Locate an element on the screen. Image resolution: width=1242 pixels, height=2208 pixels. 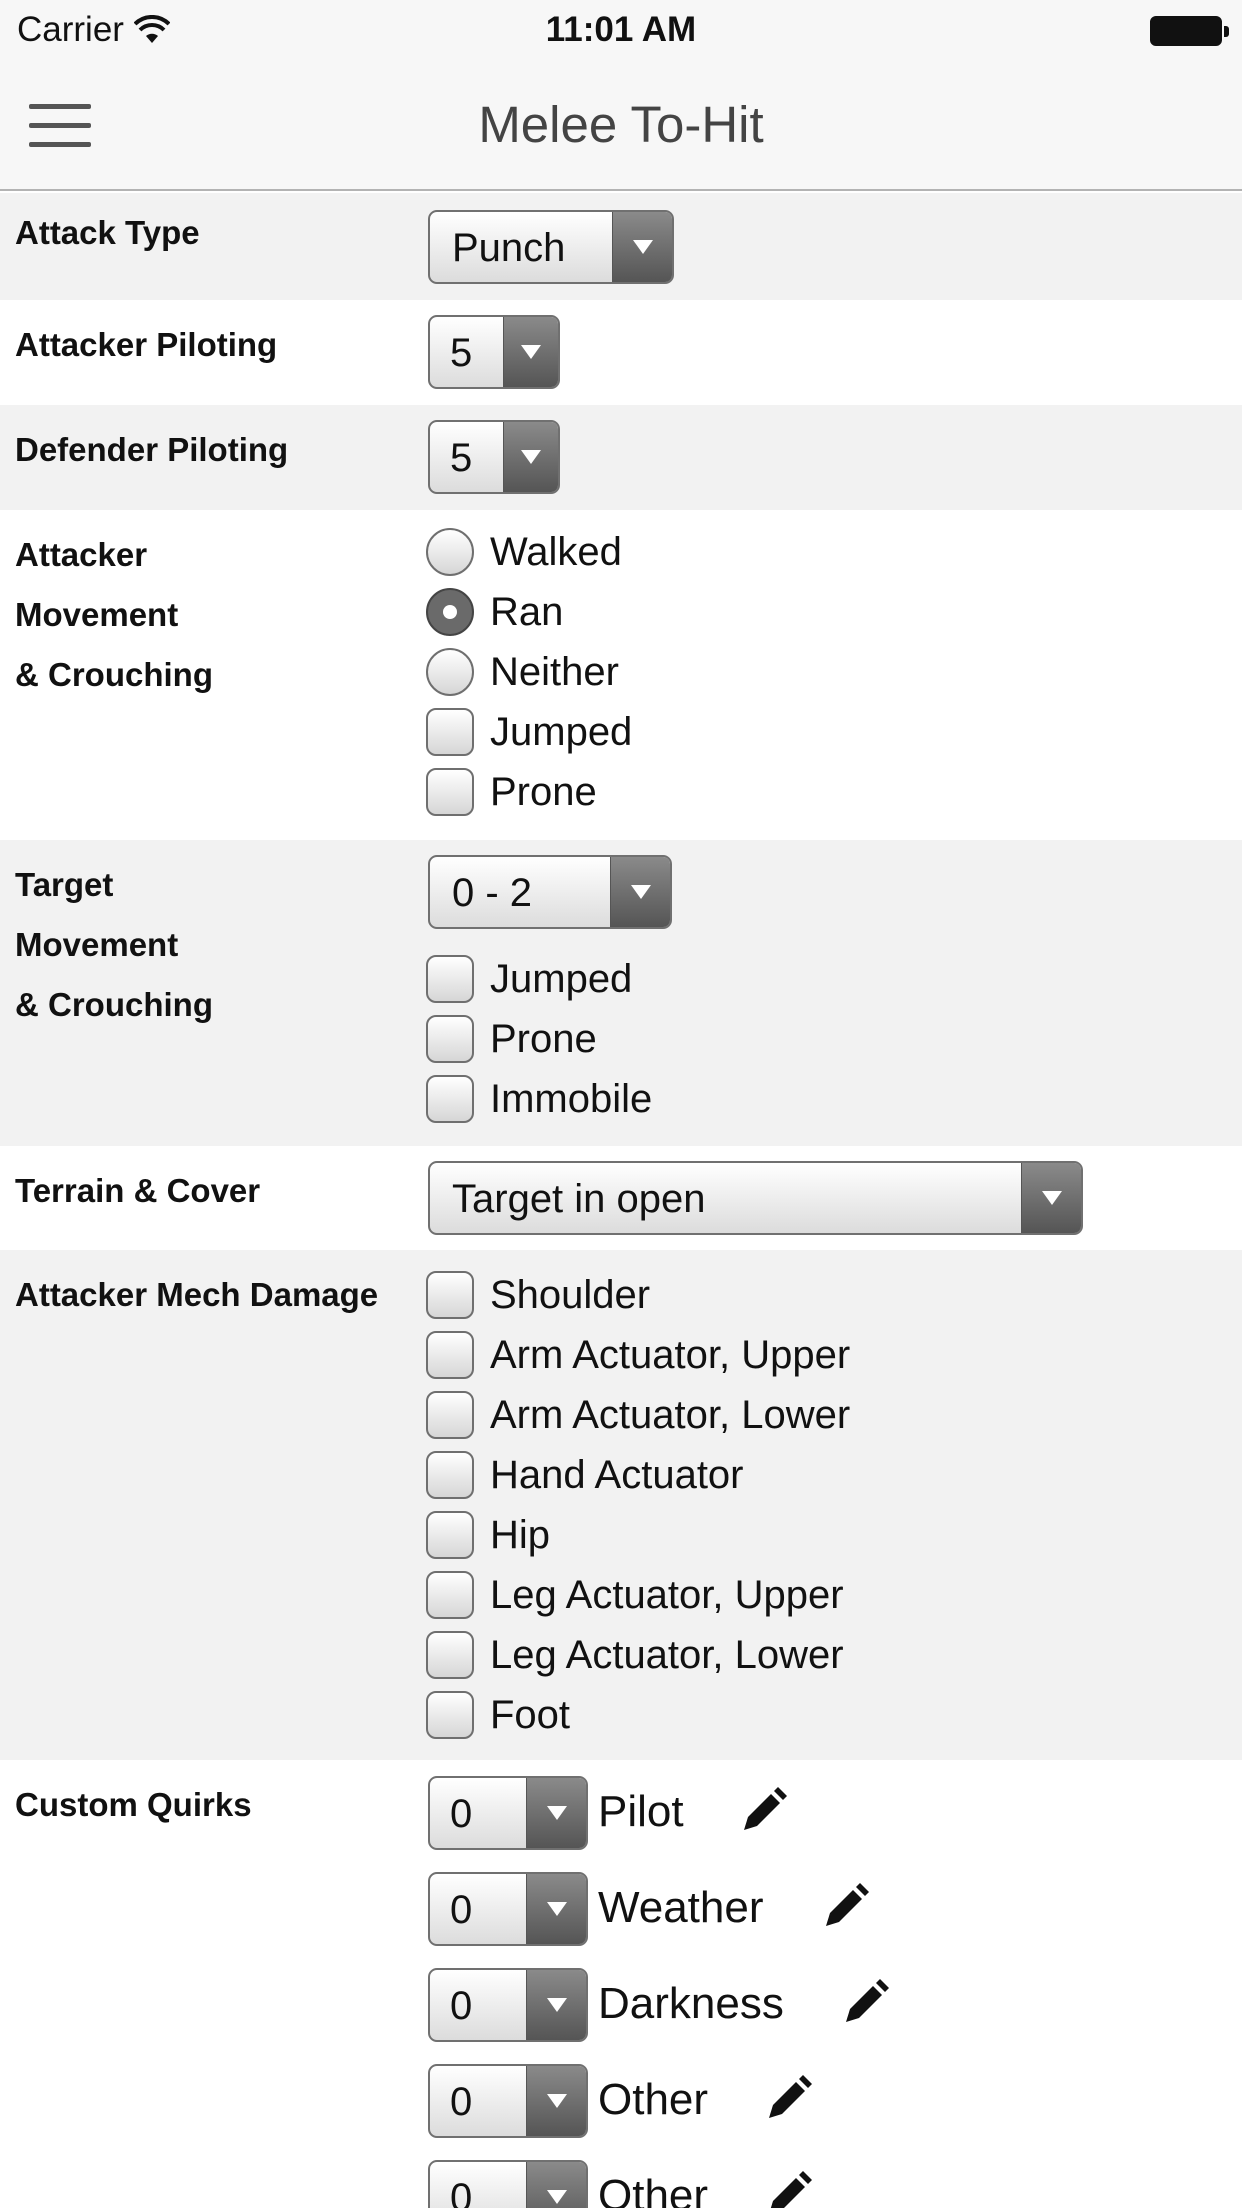
checkbox-label: Leg Actuator, Lower is located at coordinates (667, 1654).